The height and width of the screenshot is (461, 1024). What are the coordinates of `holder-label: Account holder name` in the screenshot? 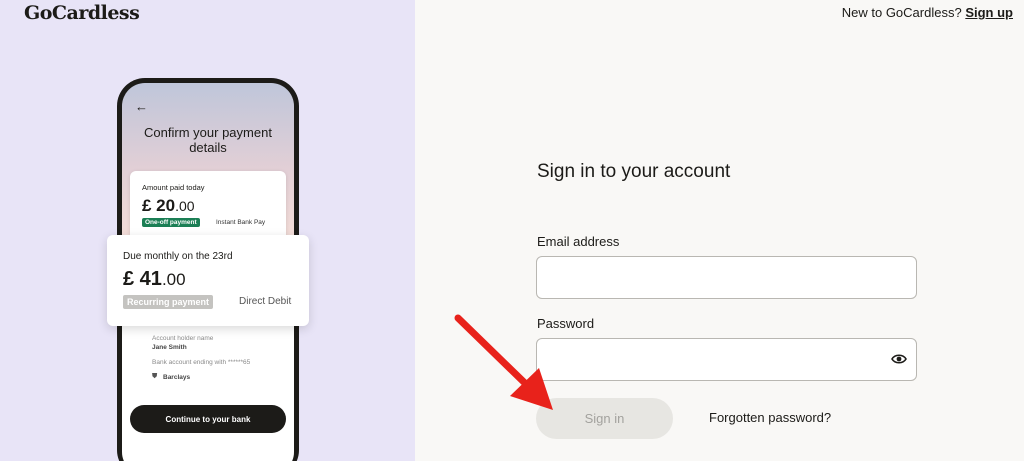 It's located at (183, 338).